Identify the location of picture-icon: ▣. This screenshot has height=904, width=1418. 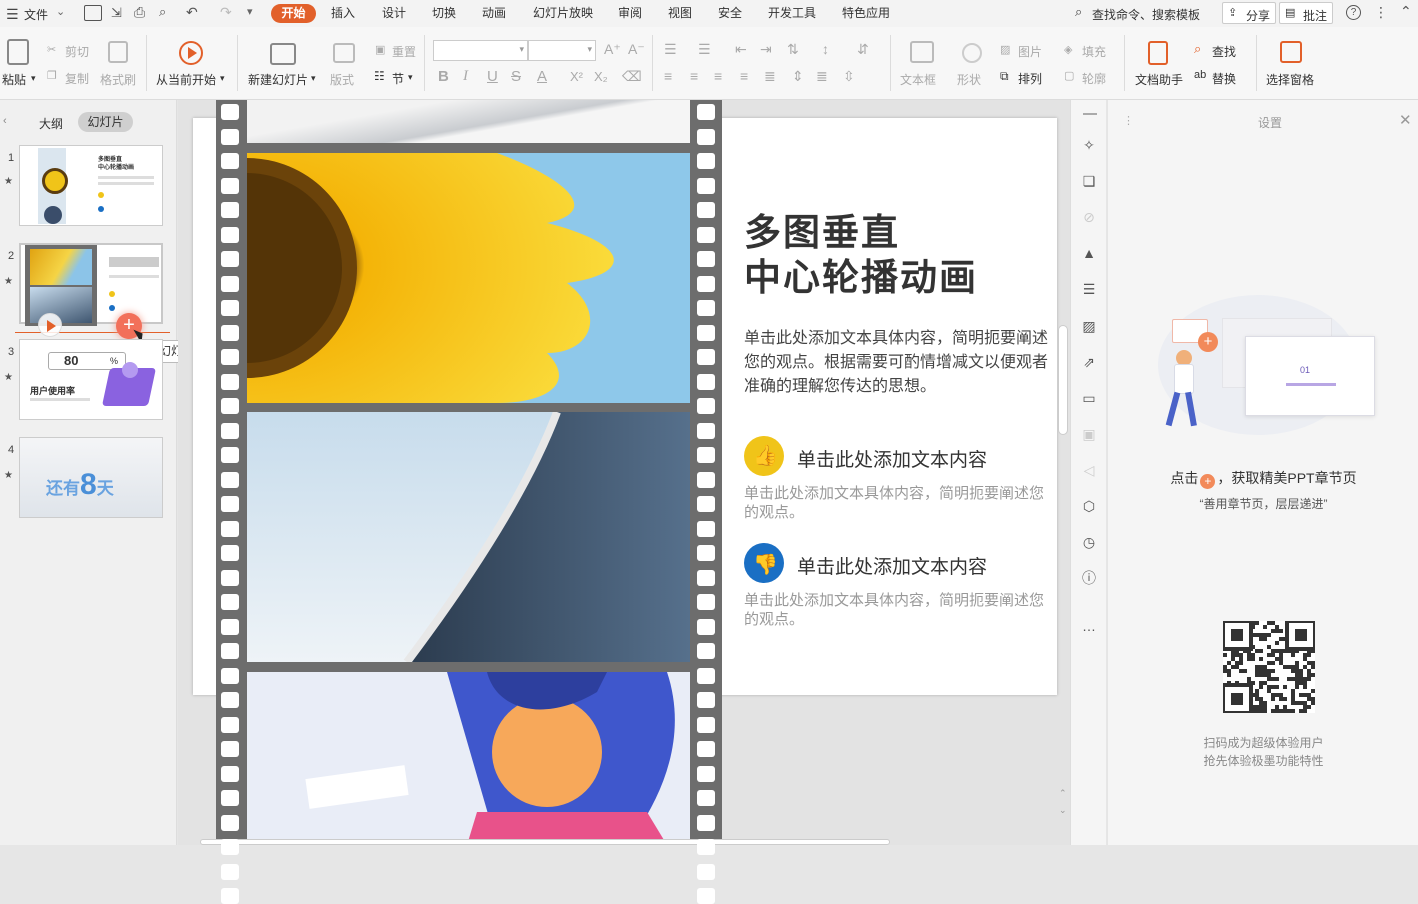
(1089, 434).